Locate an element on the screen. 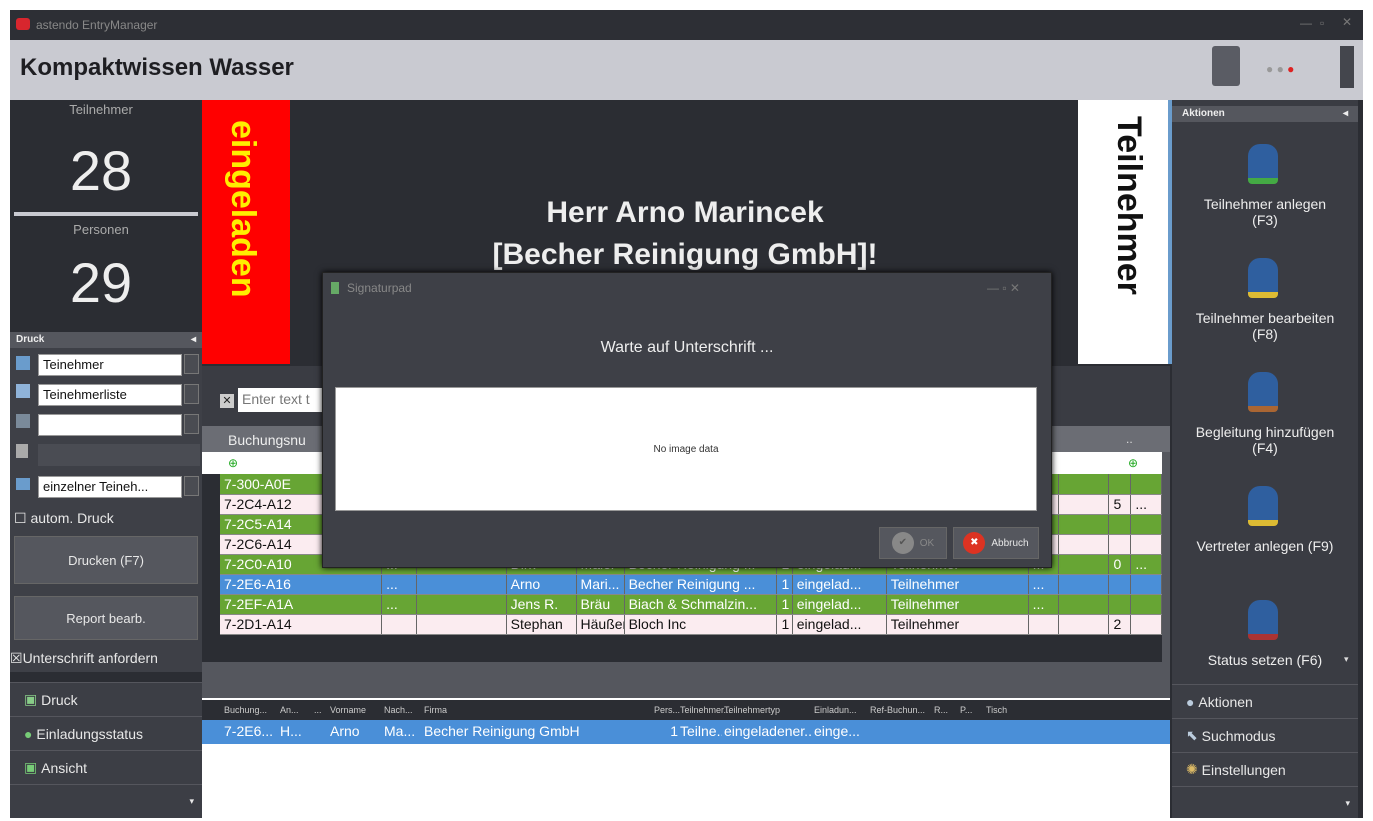 The height and width of the screenshot is (821, 1373). signature-checkbox: ☒Unterschrift anfordern is located at coordinates (84, 658).